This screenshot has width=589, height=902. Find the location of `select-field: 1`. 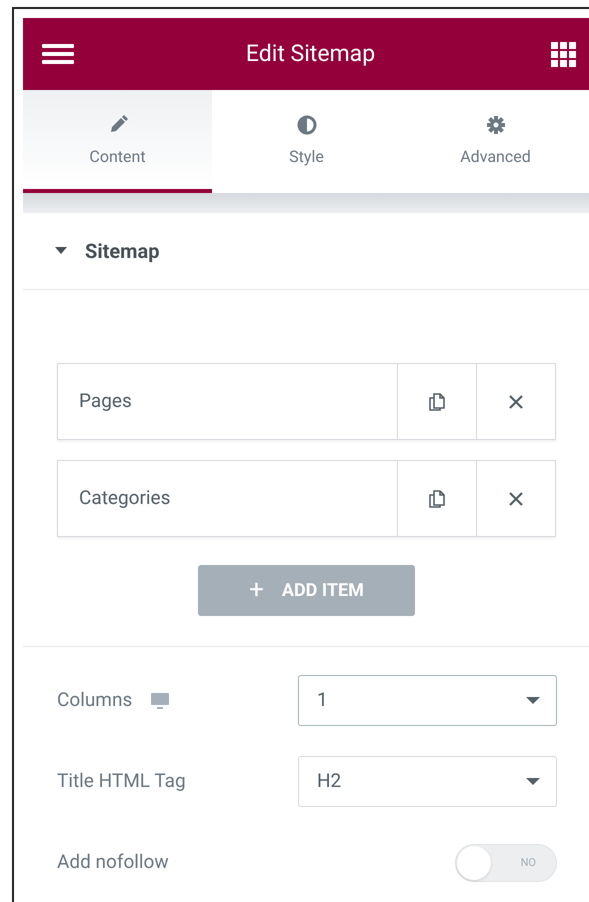

select-field: 1 is located at coordinates (427, 700).